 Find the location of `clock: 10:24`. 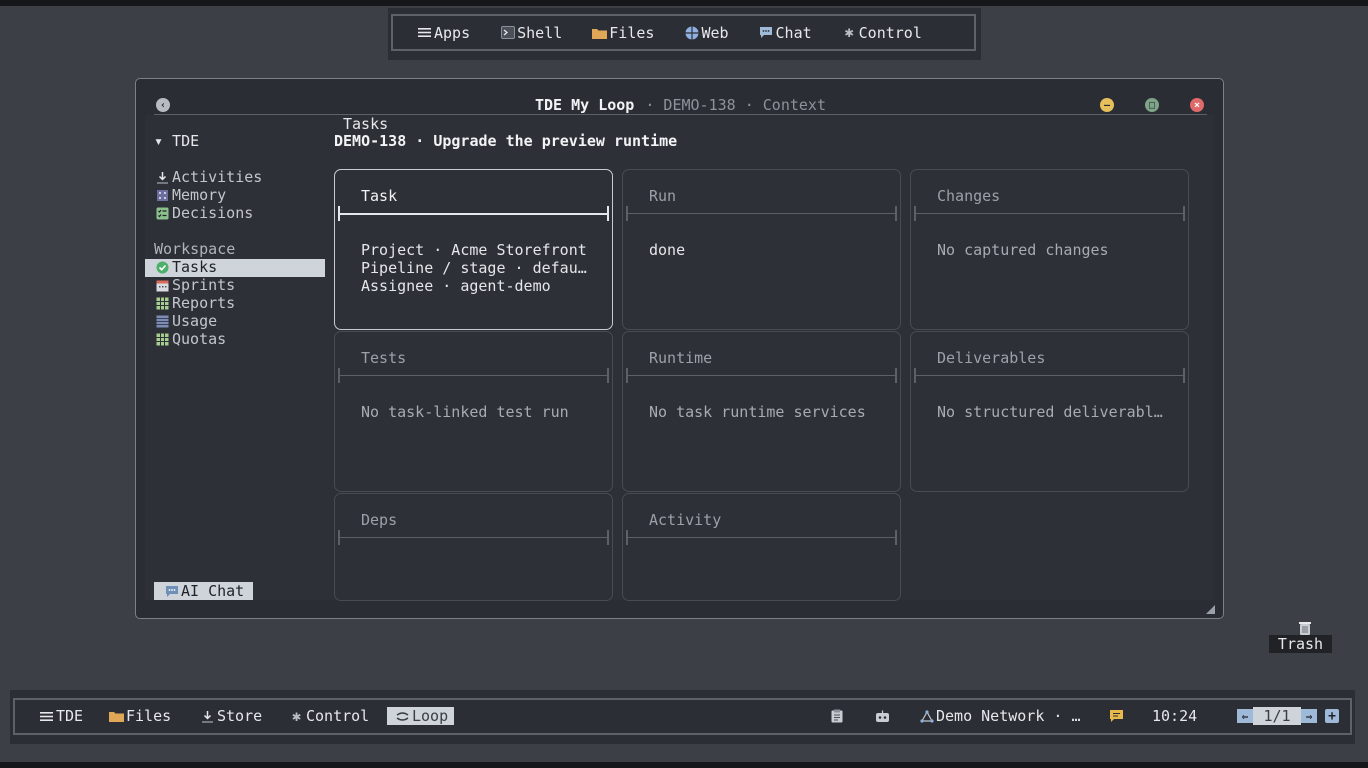

clock: 10:24 is located at coordinates (1174, 716).